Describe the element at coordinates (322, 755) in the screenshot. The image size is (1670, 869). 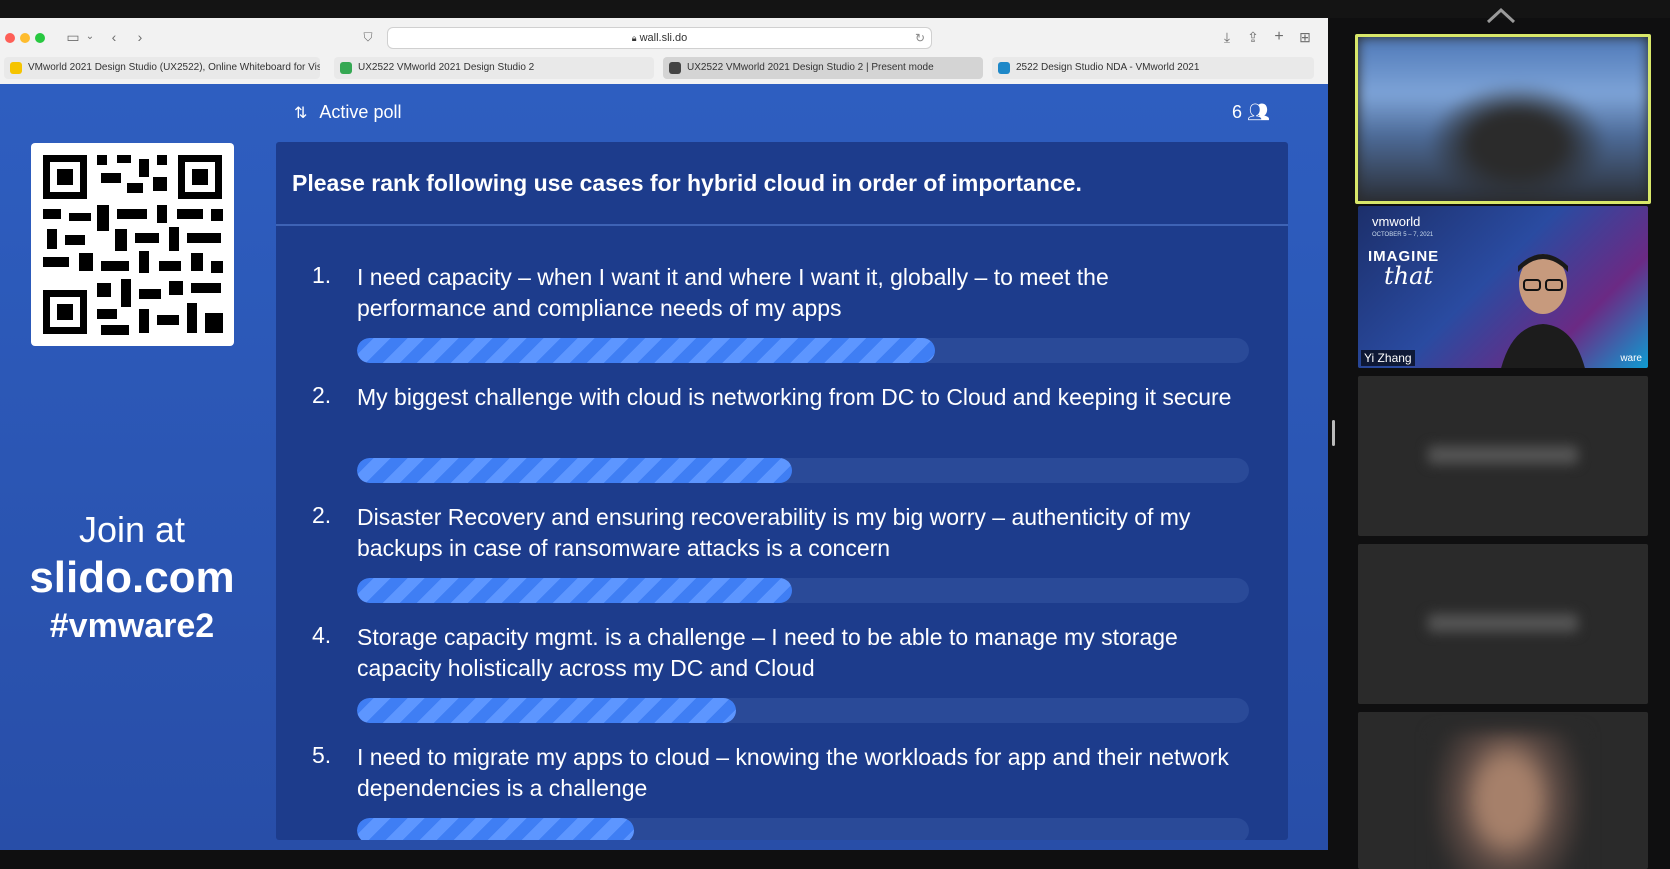
I see `rank-number: 5.` at that location.